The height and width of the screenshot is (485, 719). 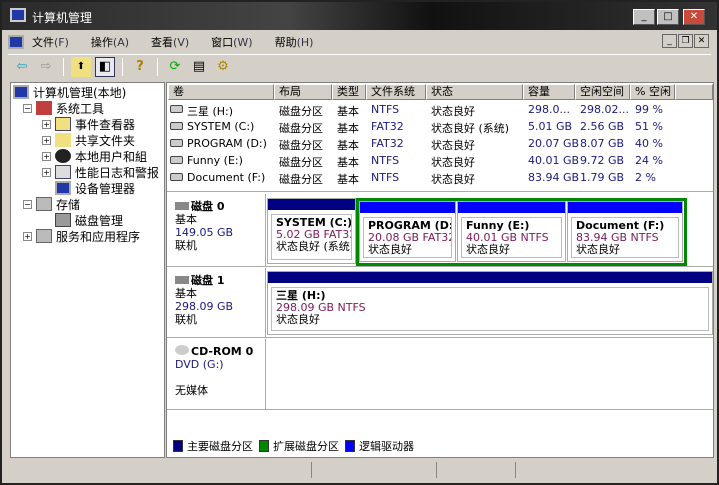 I want to click on legend-swatch-logical, so click(x=350, y=446).